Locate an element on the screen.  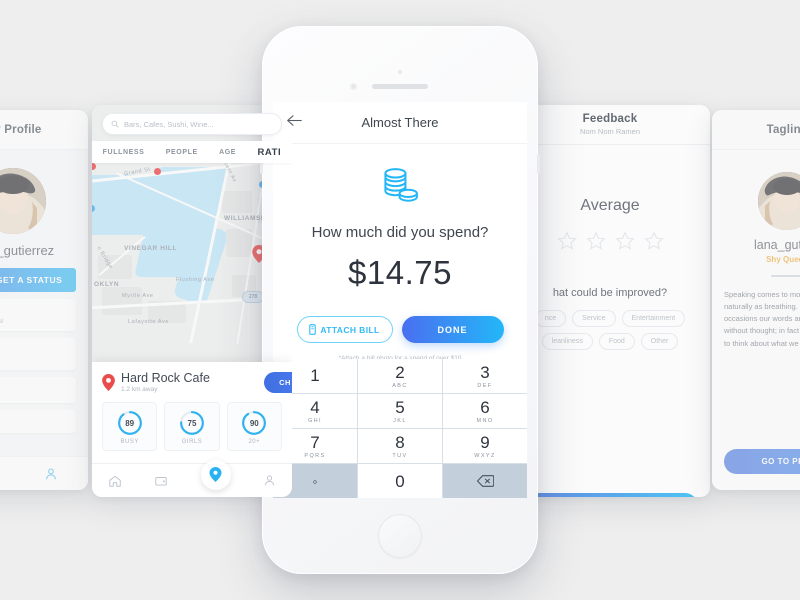
list-item: ds for each refferal is located at coordinates (38, 315).